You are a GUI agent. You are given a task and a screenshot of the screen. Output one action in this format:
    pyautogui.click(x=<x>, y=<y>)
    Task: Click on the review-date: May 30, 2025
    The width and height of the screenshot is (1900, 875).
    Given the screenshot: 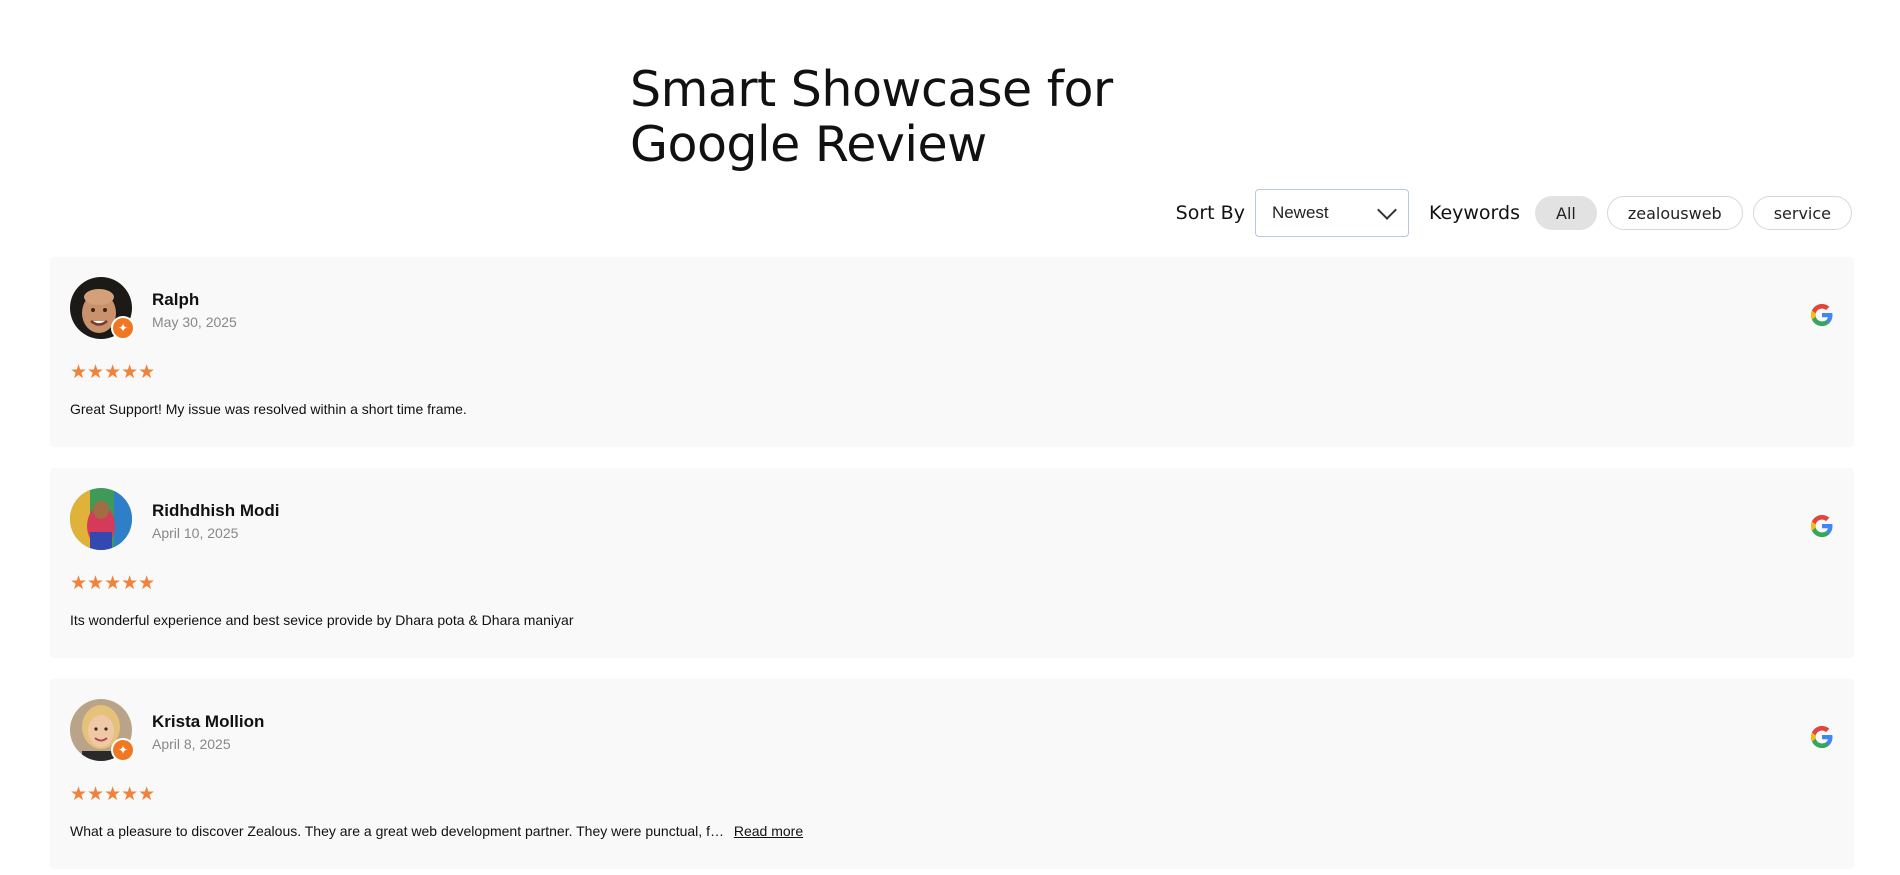 What is the action you would take?
    pyautogui.click(x=194, y=322)
    